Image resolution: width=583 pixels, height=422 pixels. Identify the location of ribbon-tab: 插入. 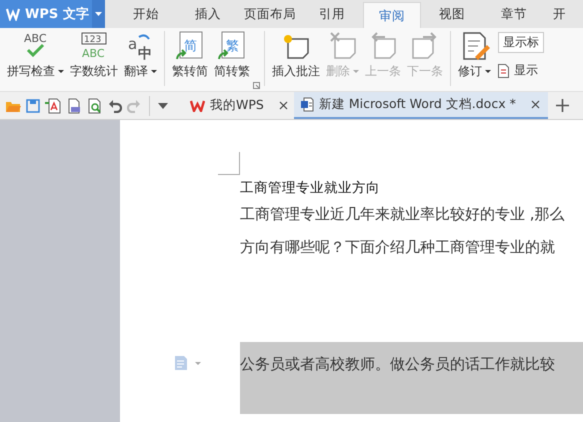
(208, 14).